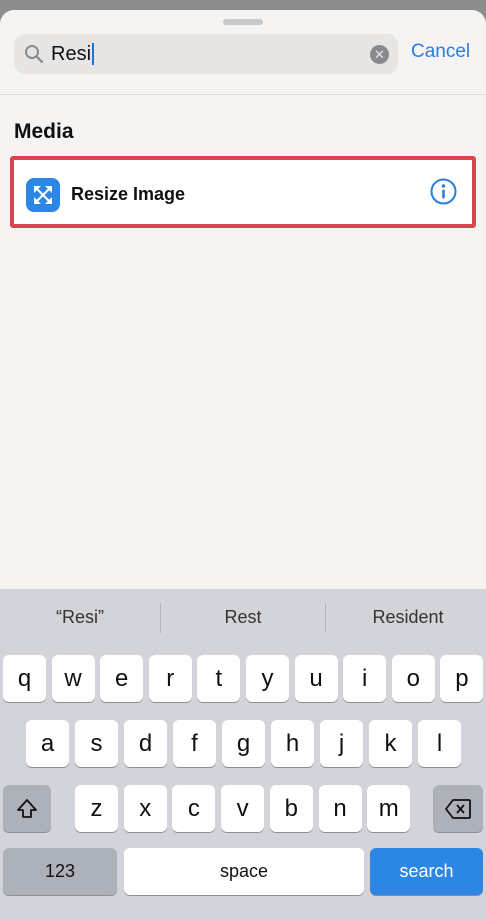 The image size is (486, 920). What do you see at coordinates (43, 195) in the screenshot?
I see `resize-arrows-icon` at bounding box center [43, 195].